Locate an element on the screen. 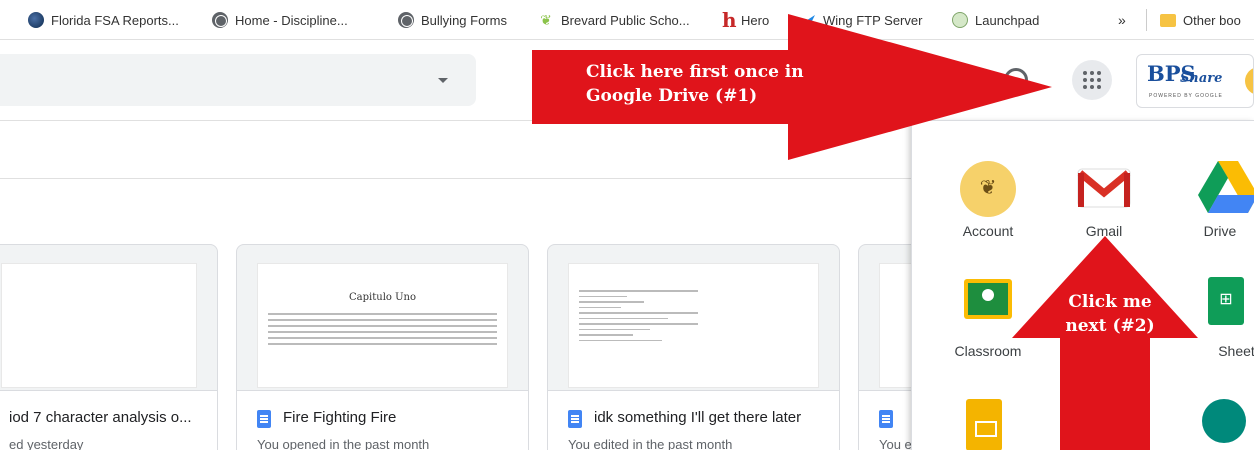 Image resolution: width=1254 pixels, height=450 pixels. bookmarks-divider is located at coordinates (1146, 20).